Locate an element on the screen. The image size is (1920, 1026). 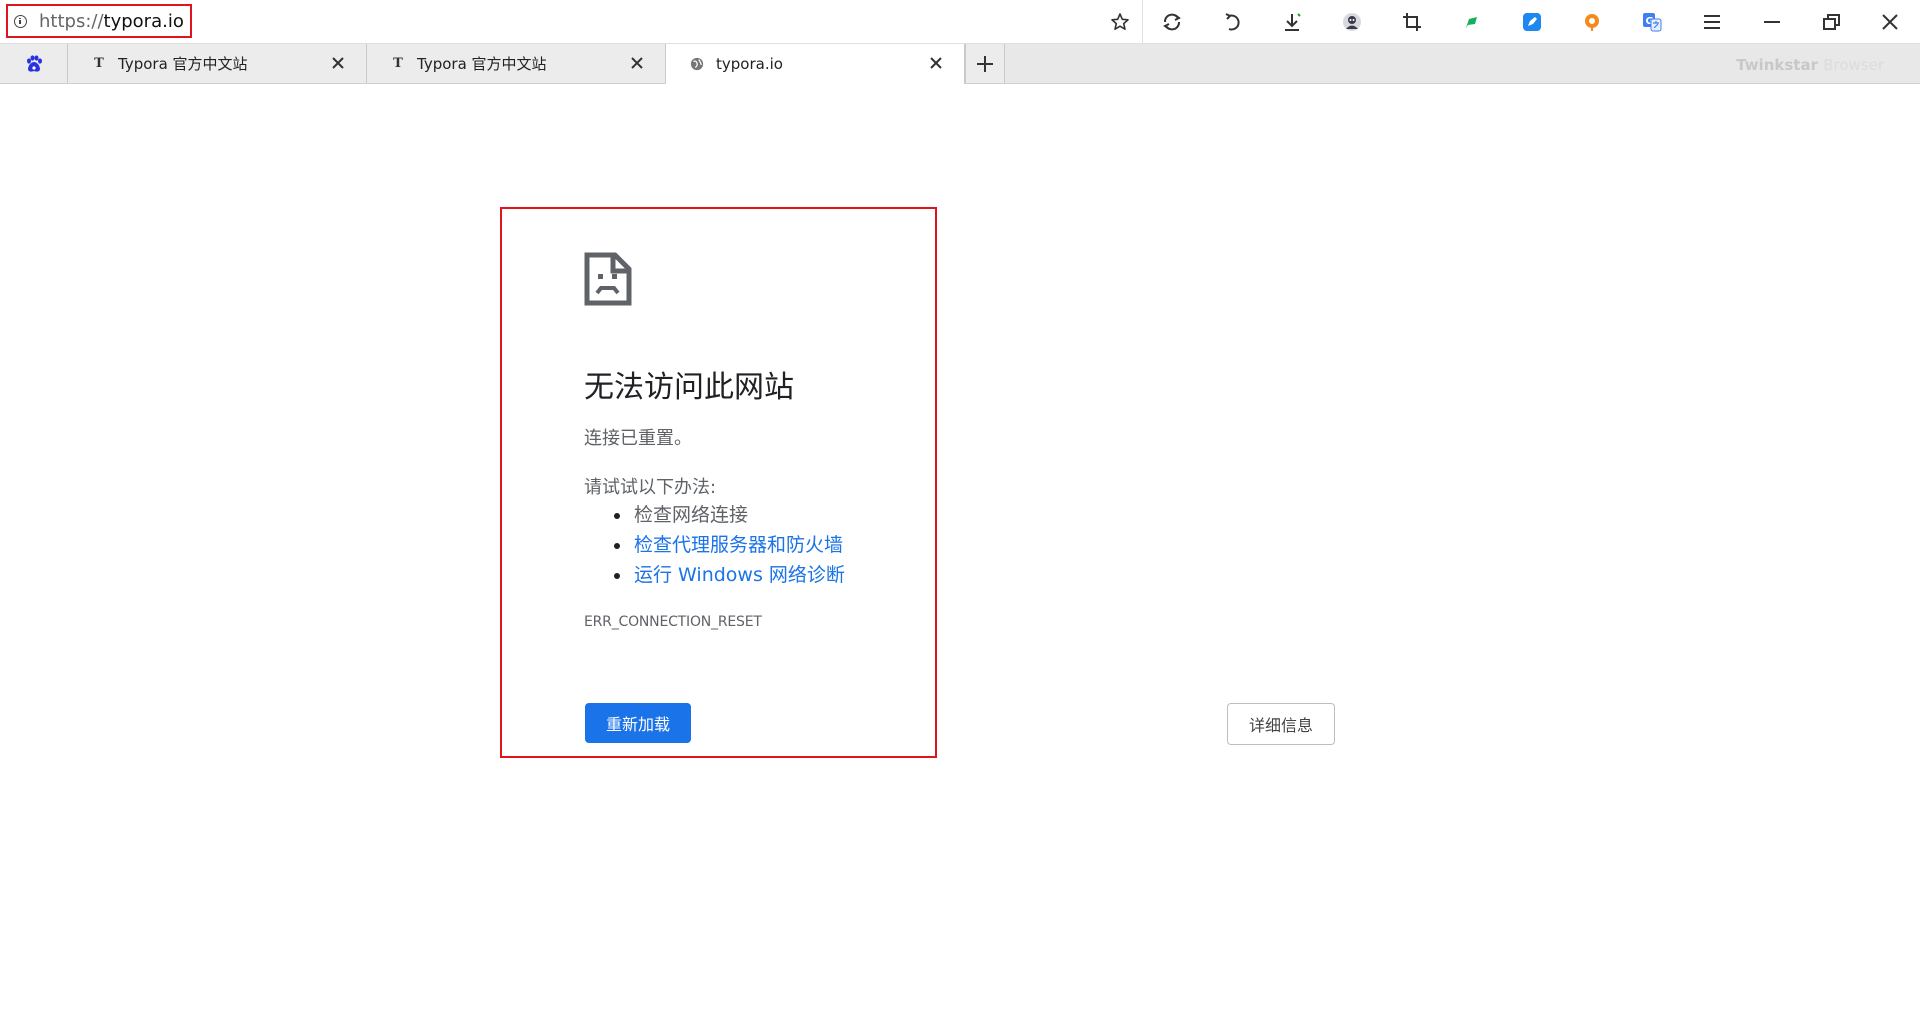
user-avatar-icon is located at coordinates (1352, 22).